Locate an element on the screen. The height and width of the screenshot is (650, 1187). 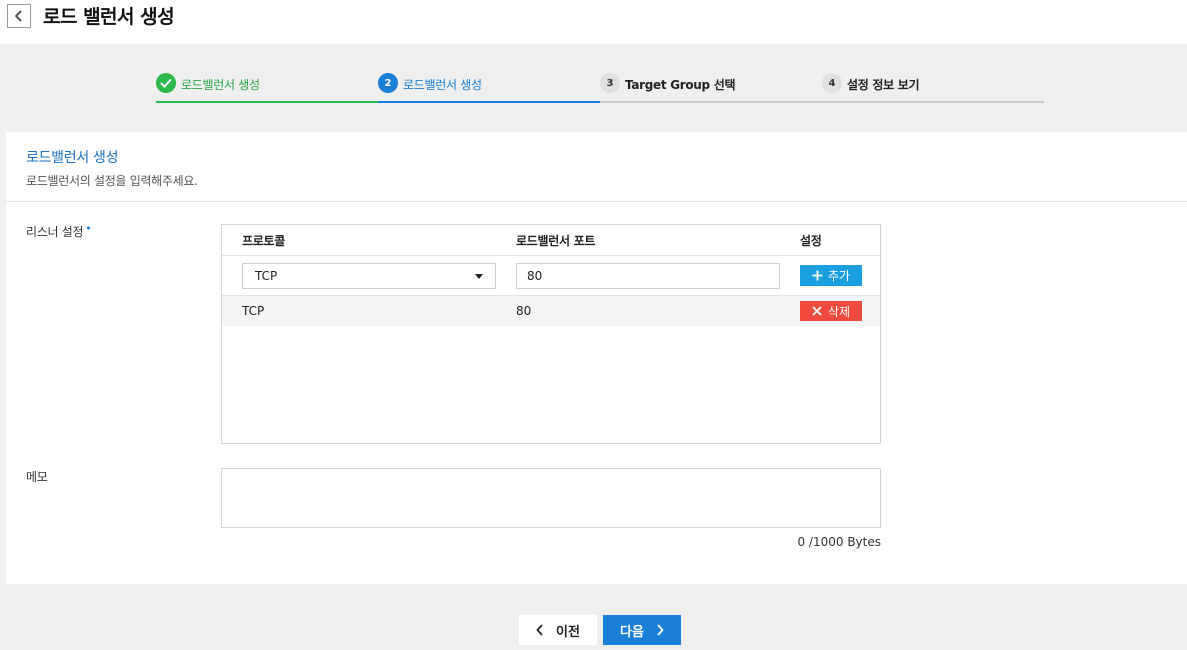
close-icon is located at coordinates (817, 311).